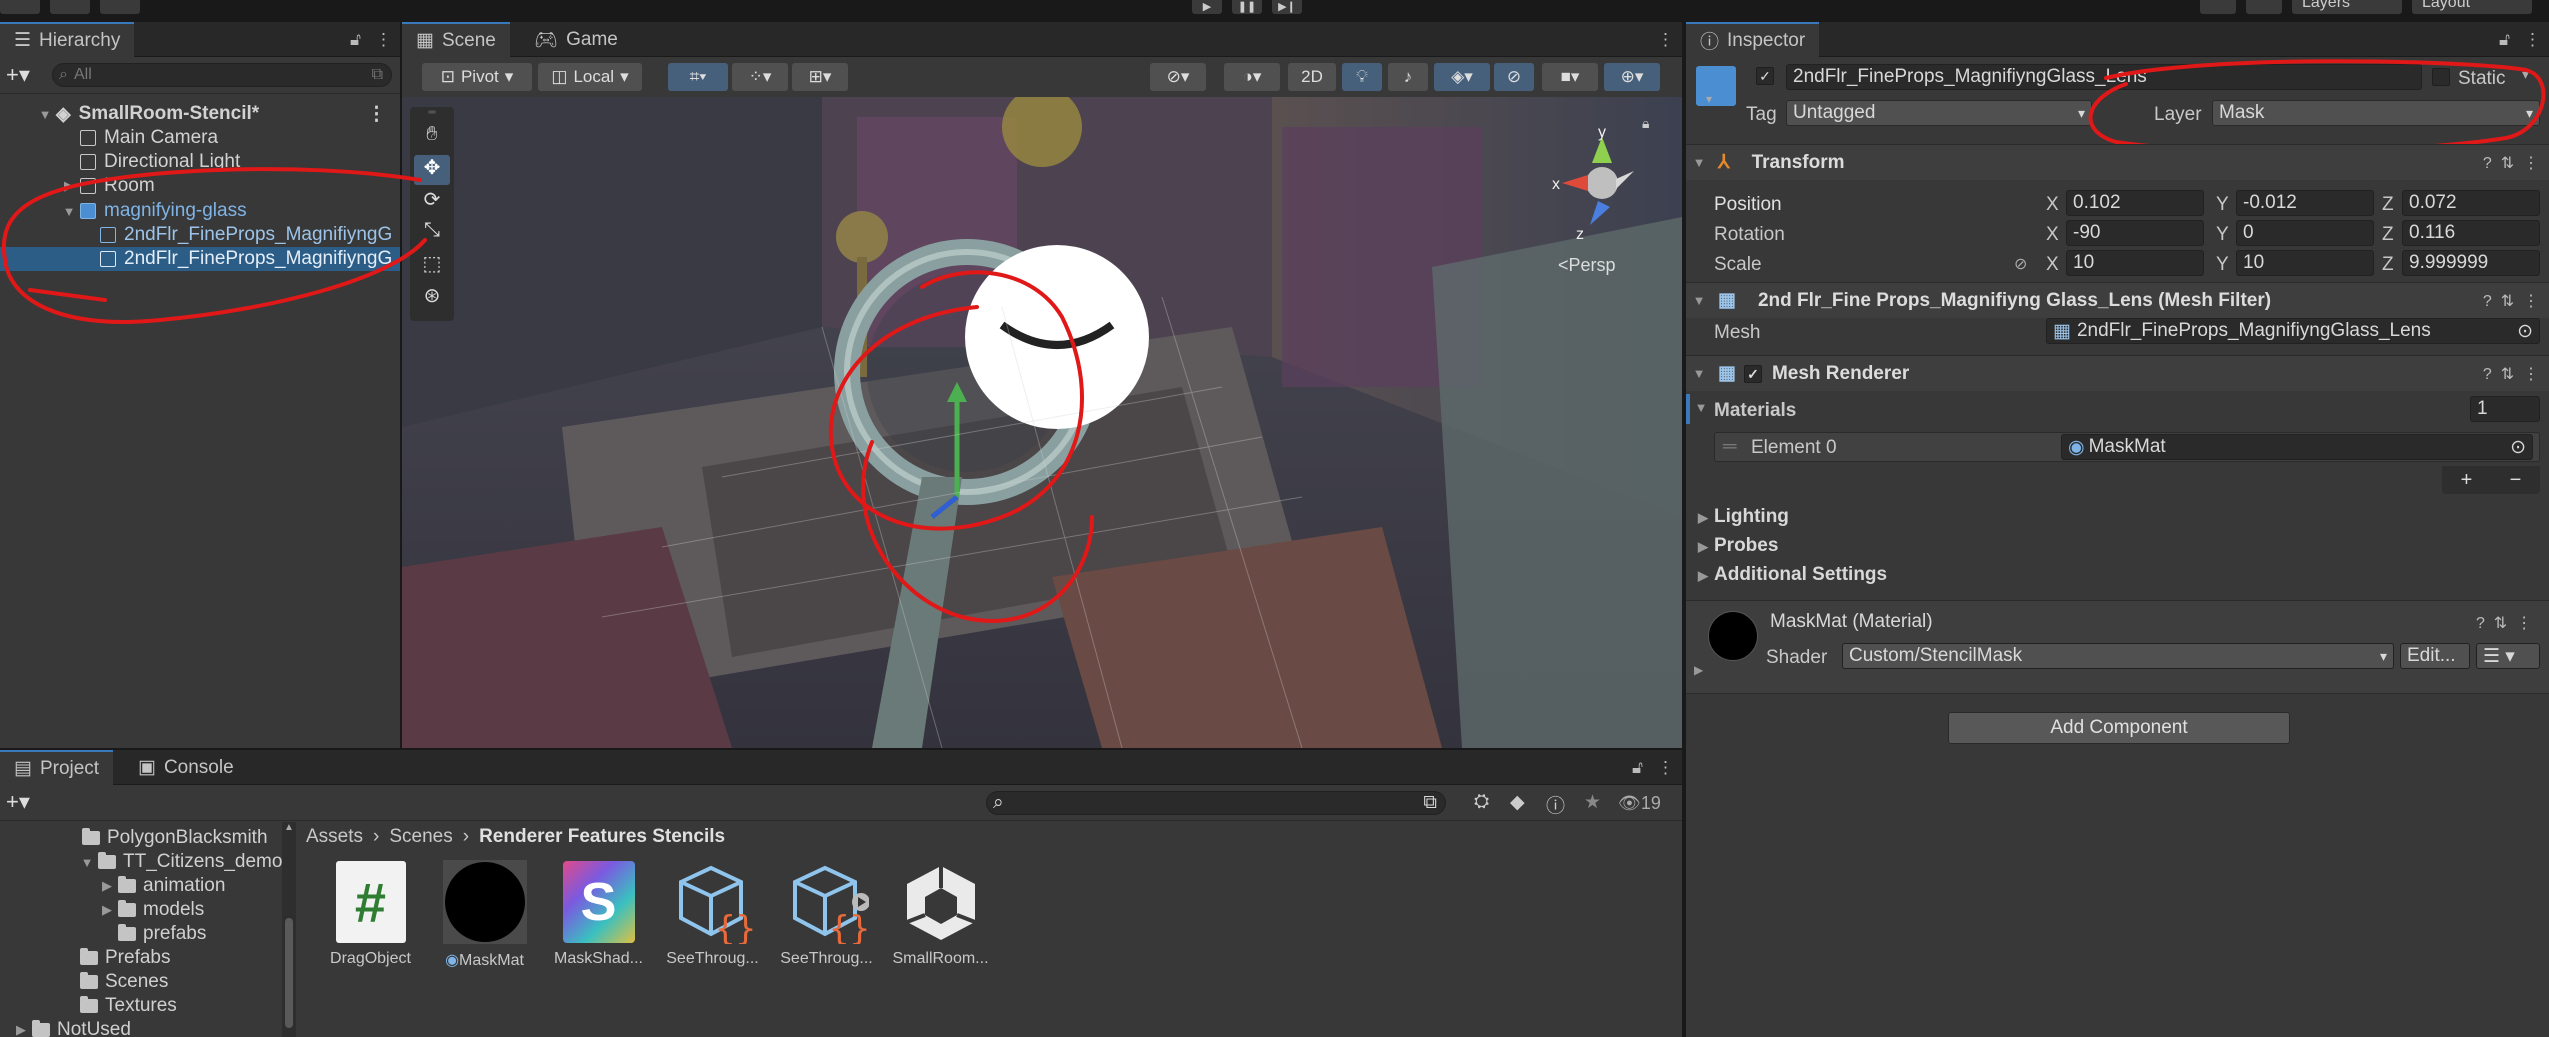 This screenshot has width=2549, height=1037. Describe the element at coordinates (334, 837) in the screenshot. I see `breadcrumb-assets: Assets` at that location.